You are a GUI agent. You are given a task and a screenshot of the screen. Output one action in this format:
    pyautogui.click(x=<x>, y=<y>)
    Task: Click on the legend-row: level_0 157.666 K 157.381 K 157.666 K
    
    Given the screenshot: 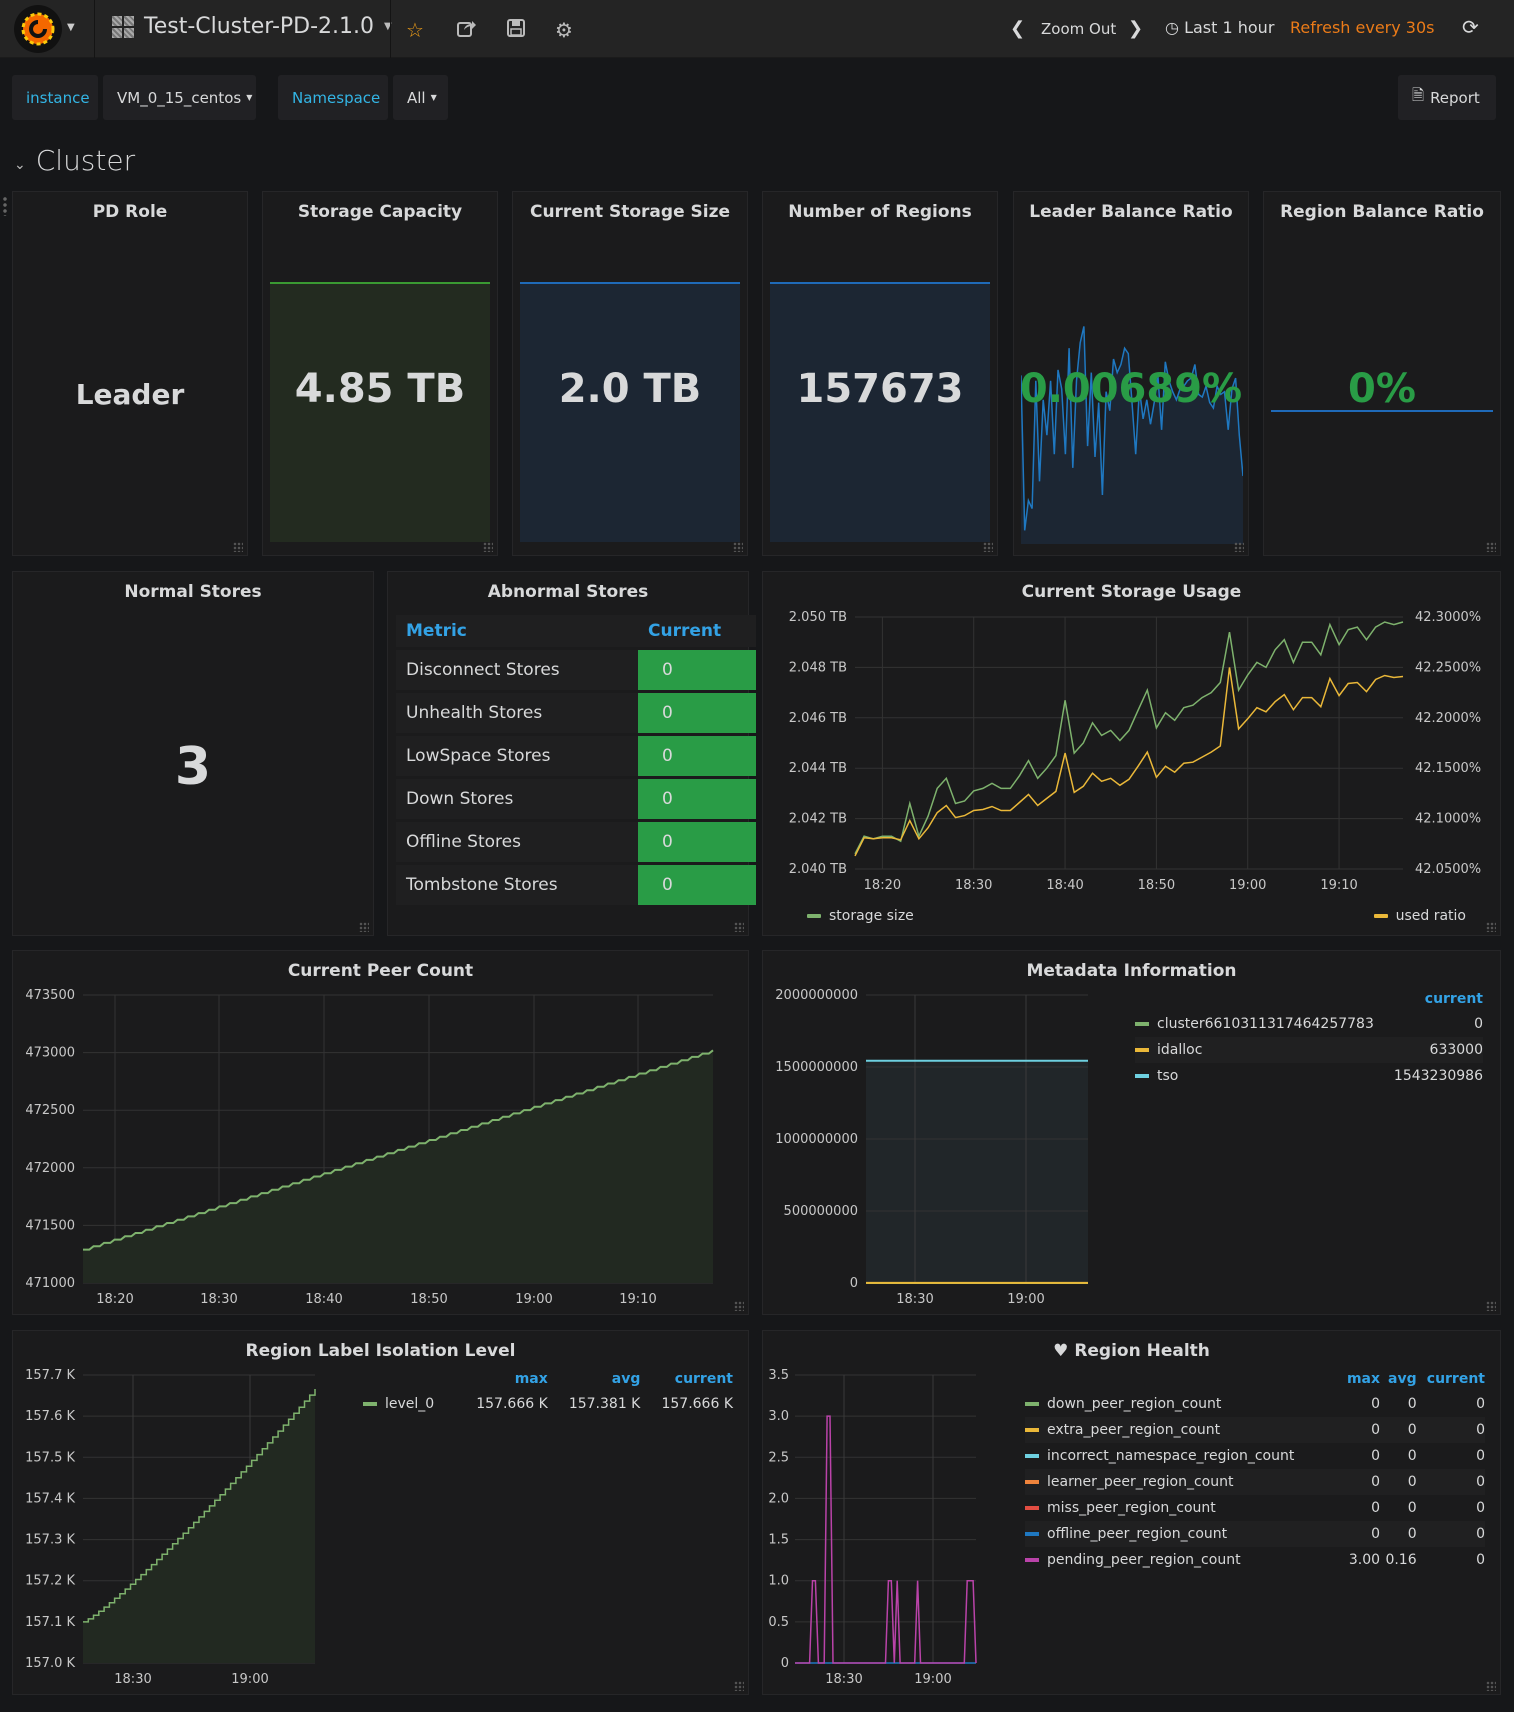 What is the action you would take?
    pyautogui.click(x=548, y=1404)
    